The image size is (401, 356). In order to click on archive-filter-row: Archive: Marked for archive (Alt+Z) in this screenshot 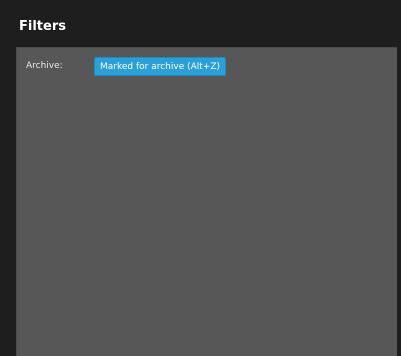, I will do `click(126, 66)`.